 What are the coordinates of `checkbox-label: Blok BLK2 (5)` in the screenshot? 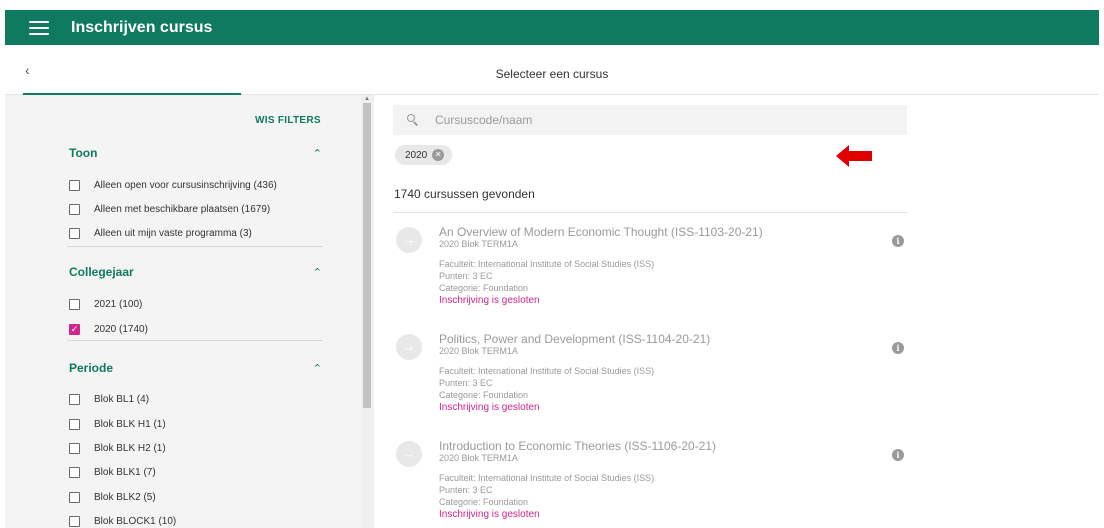 It's located at (125, 497).